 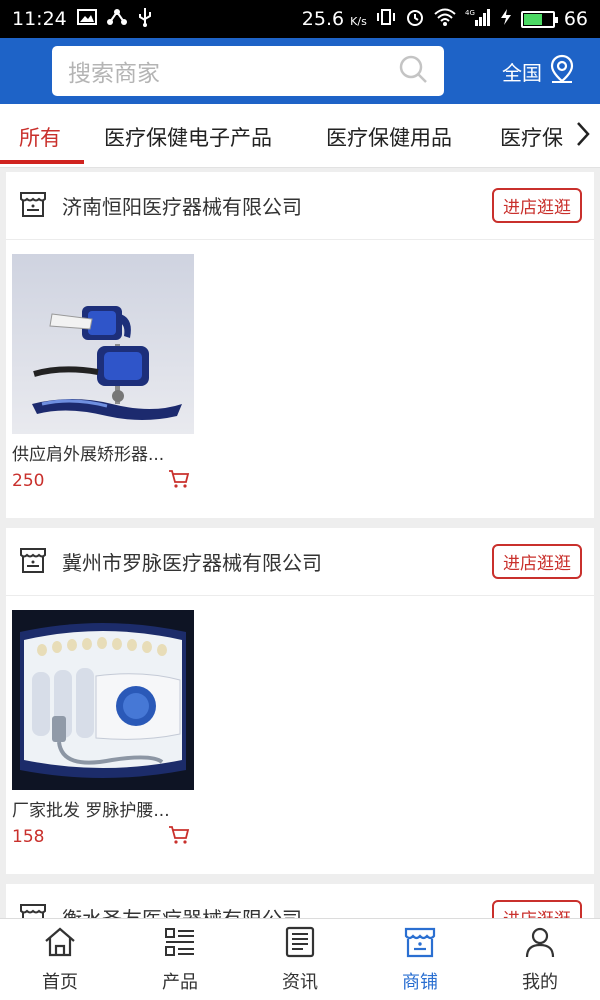 I want to click on bottom-nav: 首页 产品 资讯 商铺 我的, so click(x=300, y=959).